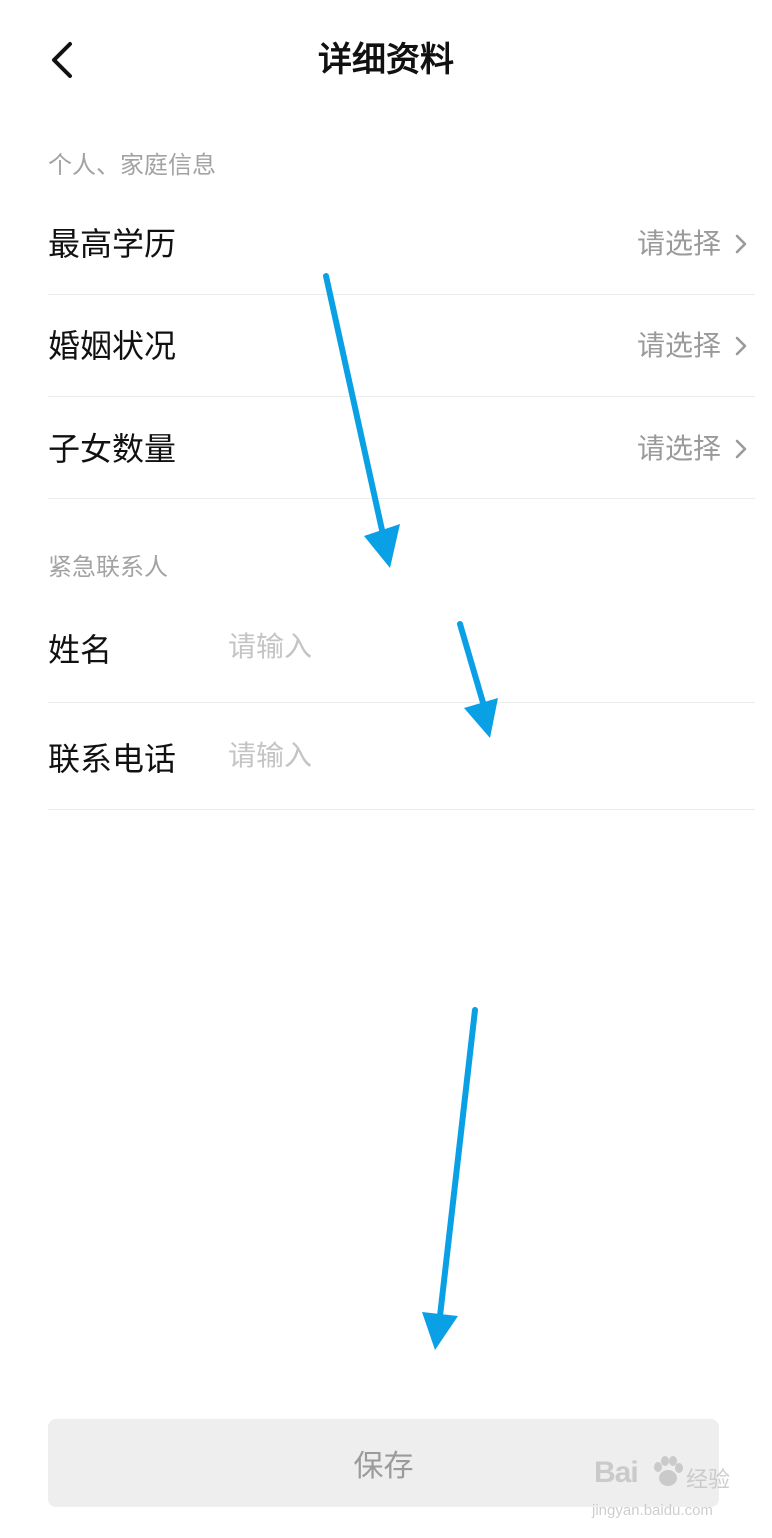  What do you see at coordinates (112, 449) in the screenshot?
I see `row-label: 子女数量` at bounding box center [112, 449].